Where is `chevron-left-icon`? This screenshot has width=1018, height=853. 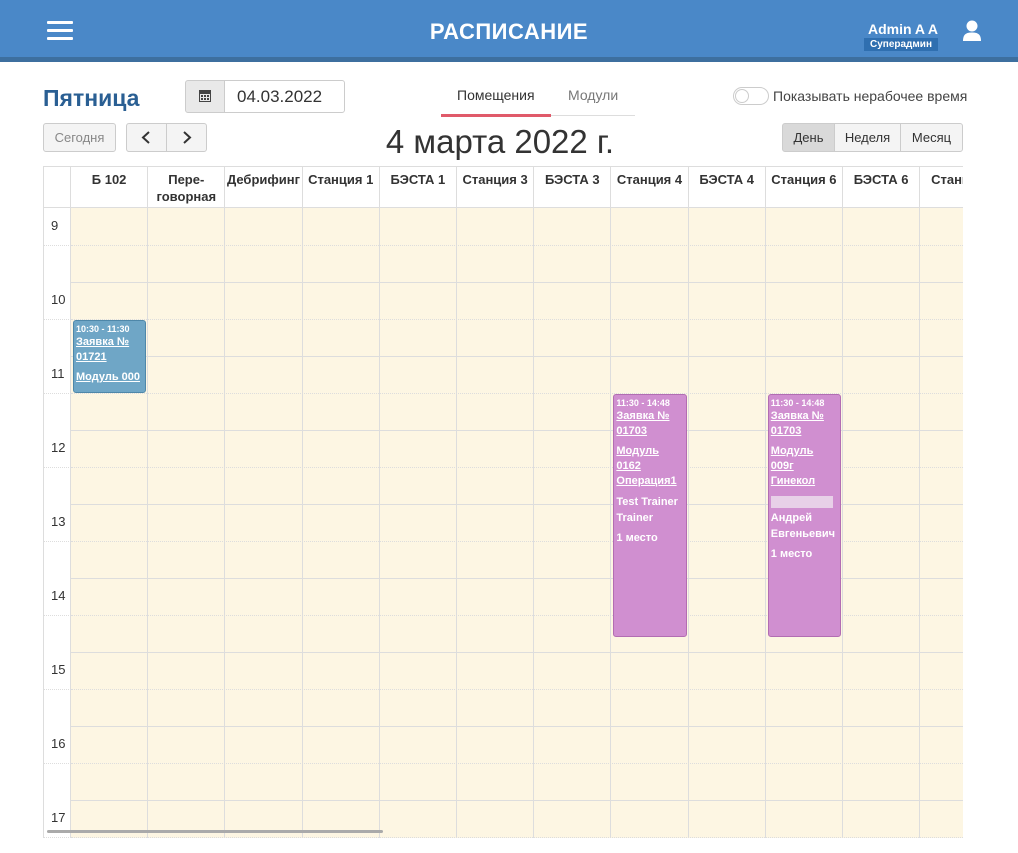
chevron-left-icon is located at coordinates (145, 137).